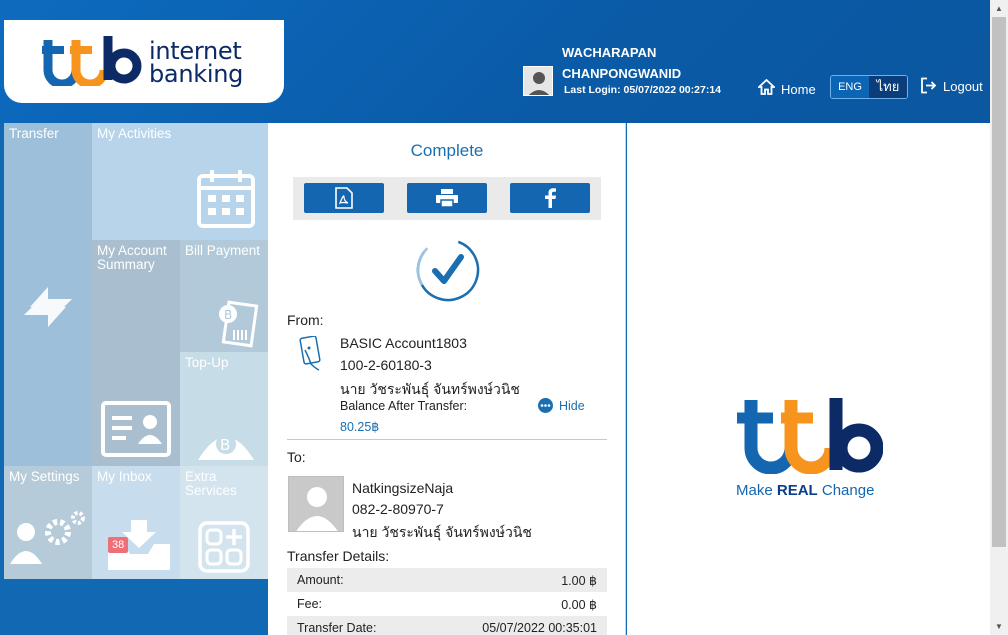 The width and height of the screenshot is (1008, 635). I want to click on share-actions-bar, so click(447, 198).